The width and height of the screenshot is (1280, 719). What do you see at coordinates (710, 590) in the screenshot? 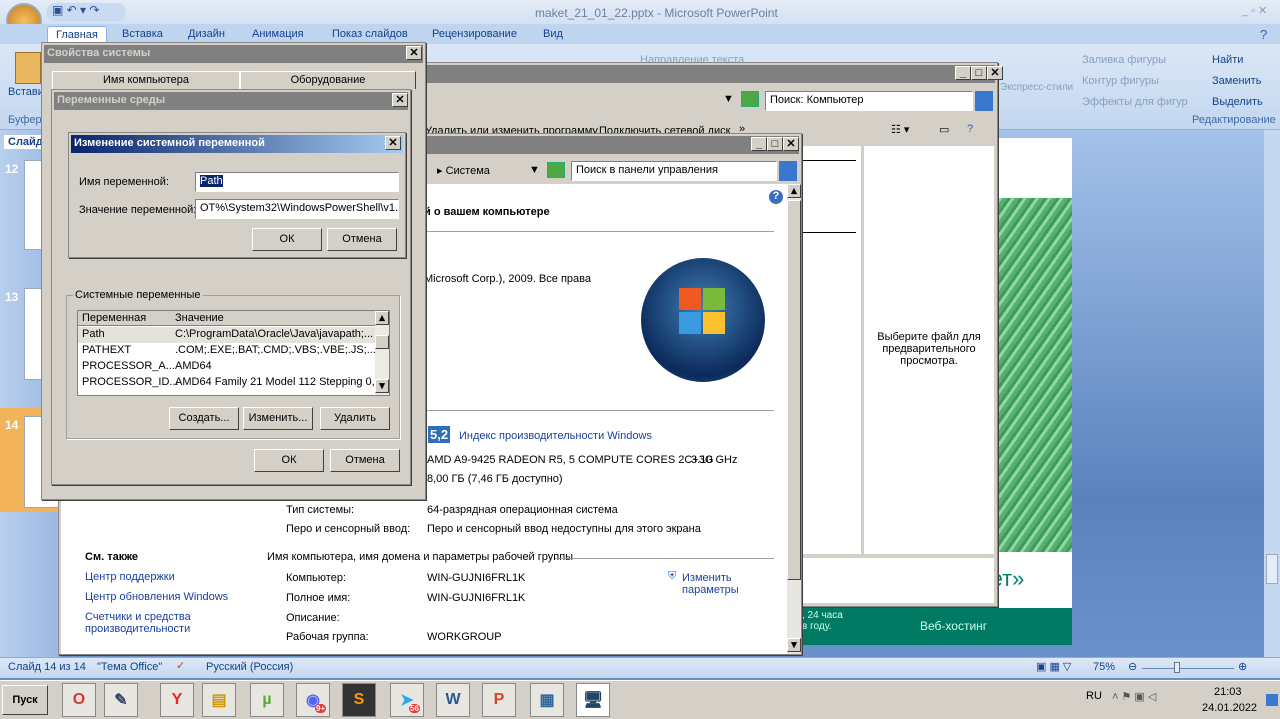
I see `change-settings-line2: параметры` at bounding box center [710, 590].